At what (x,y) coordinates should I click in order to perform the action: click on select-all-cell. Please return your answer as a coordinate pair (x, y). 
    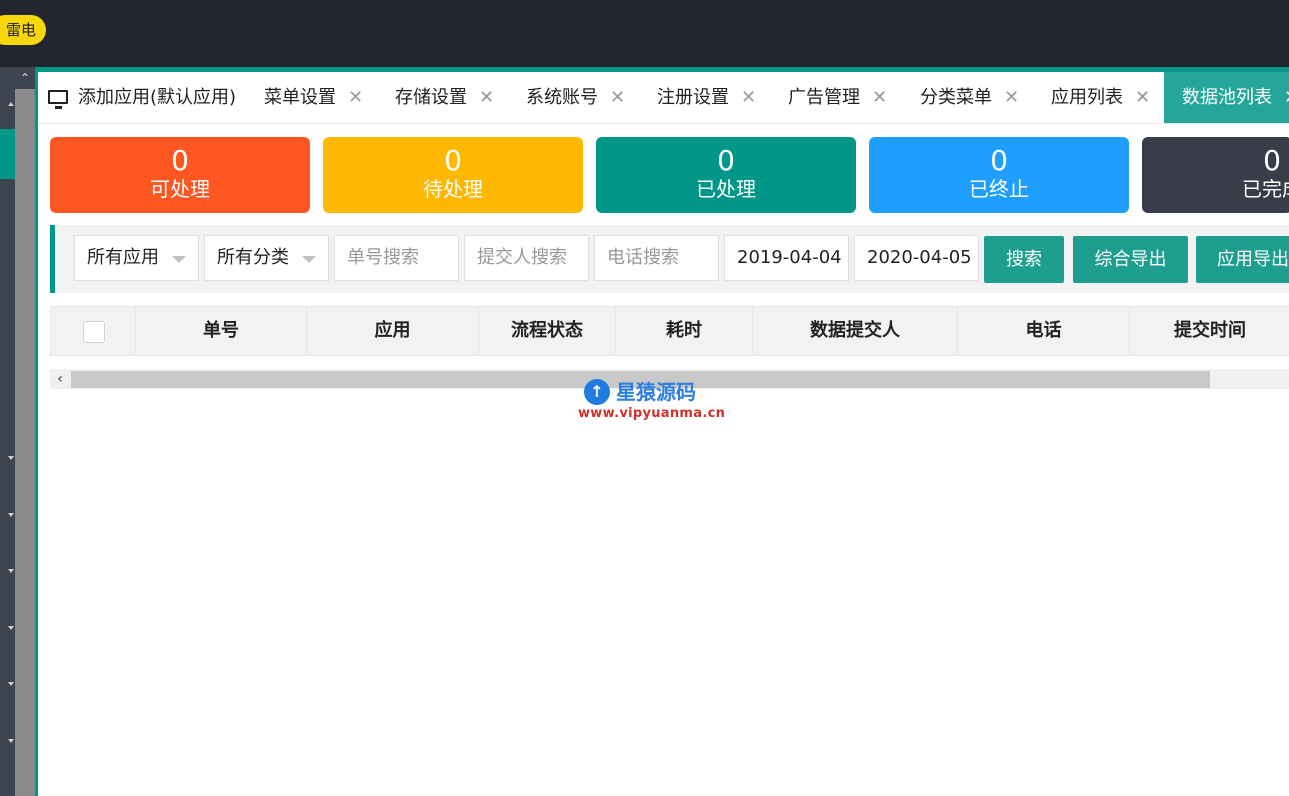
    Looking at the image, I should click on (93, 331).